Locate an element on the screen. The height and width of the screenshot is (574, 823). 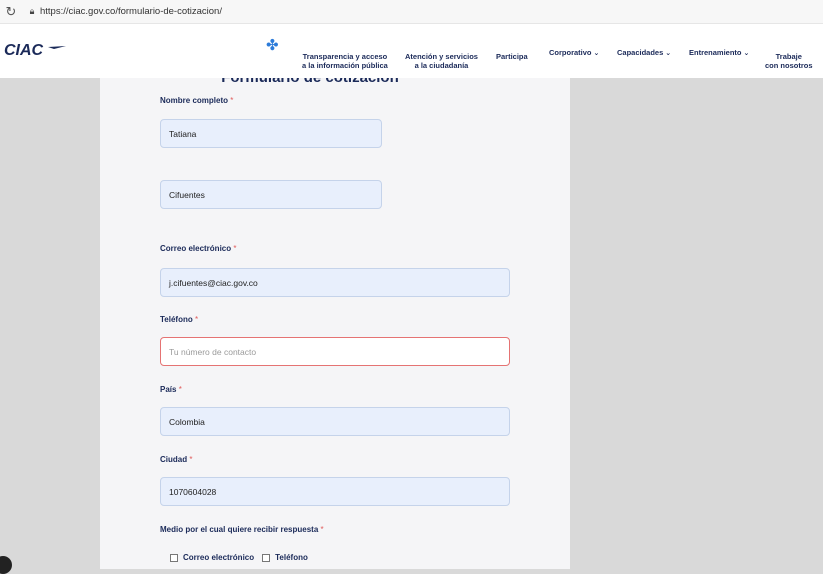
ciudad-label-text: Ciudad is located at coordinates (174, 459).